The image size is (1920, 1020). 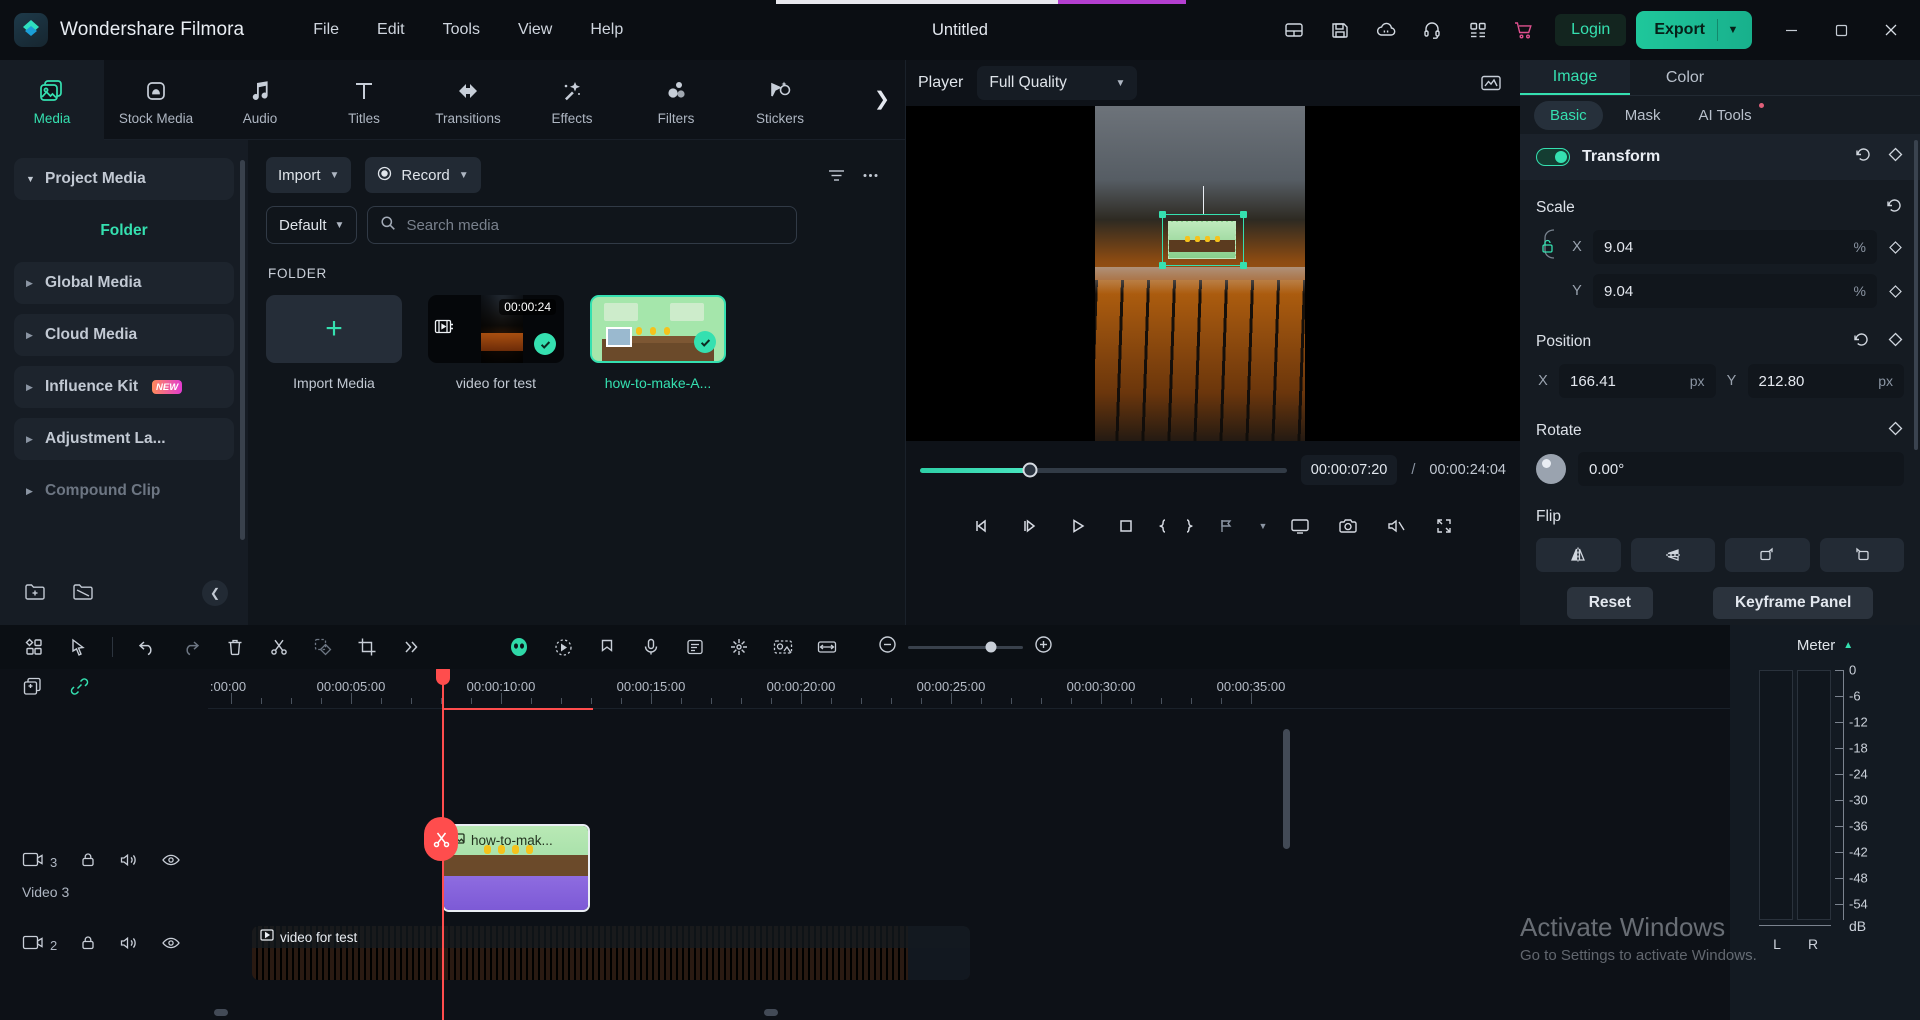 I want to click on tab-stock-media: Stock Media, so click(x=156, y=100).